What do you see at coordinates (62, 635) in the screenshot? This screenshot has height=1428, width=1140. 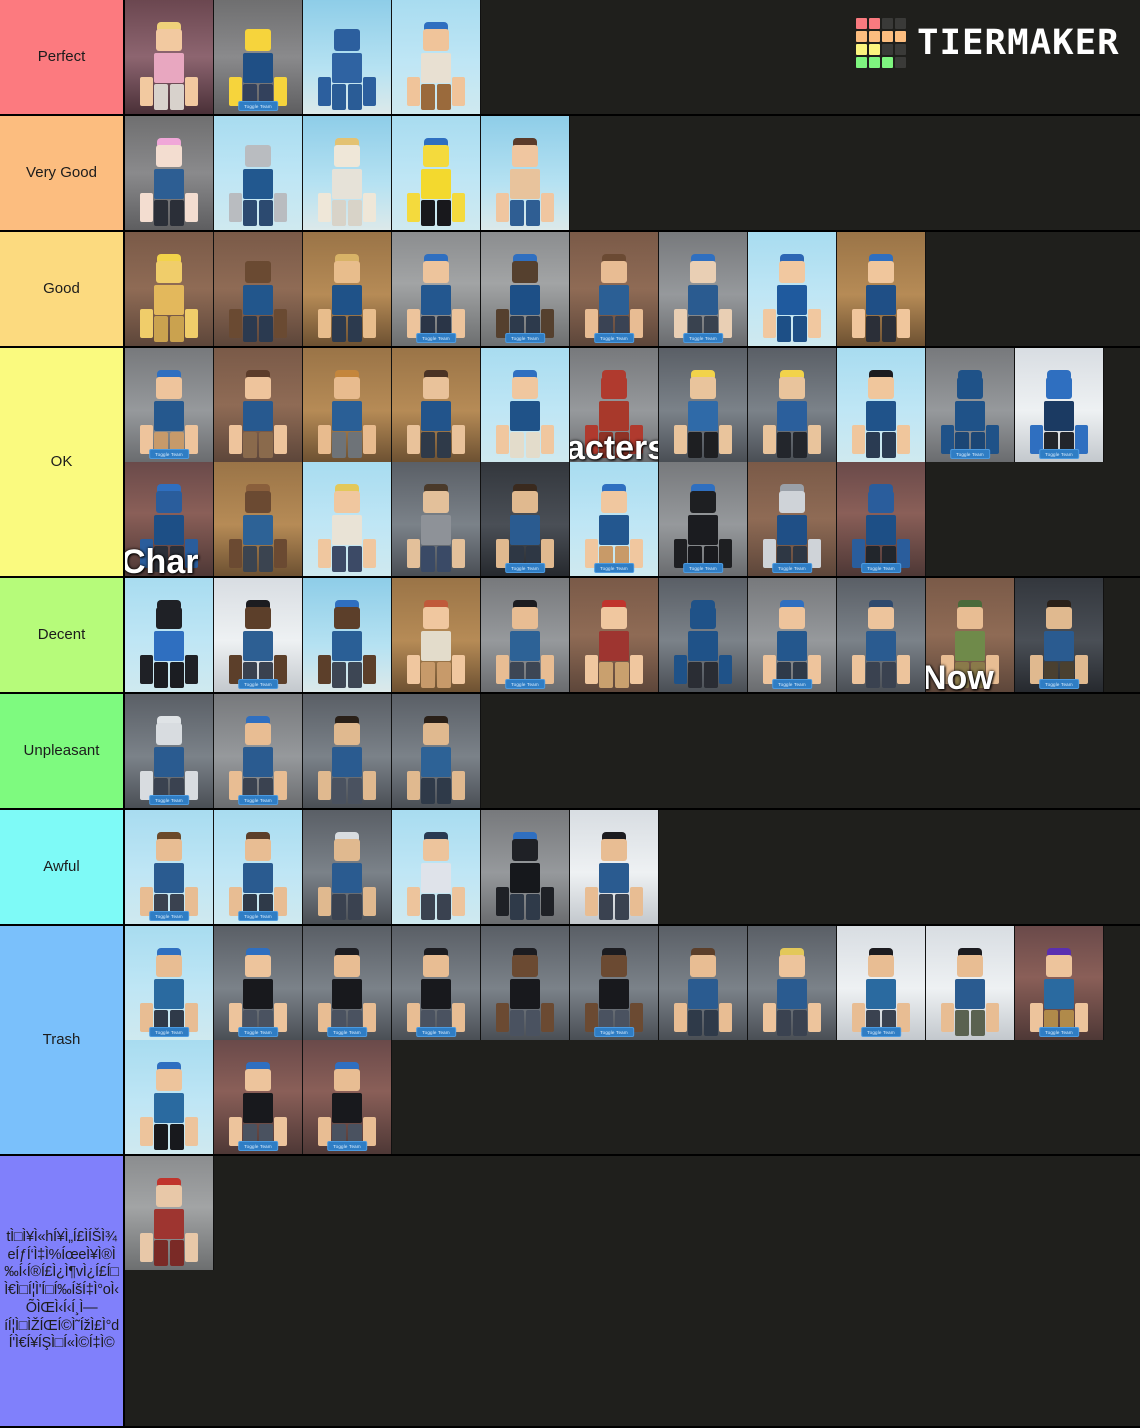 I see `tier-label-decent: Decent` at bounding box center [62, 635].